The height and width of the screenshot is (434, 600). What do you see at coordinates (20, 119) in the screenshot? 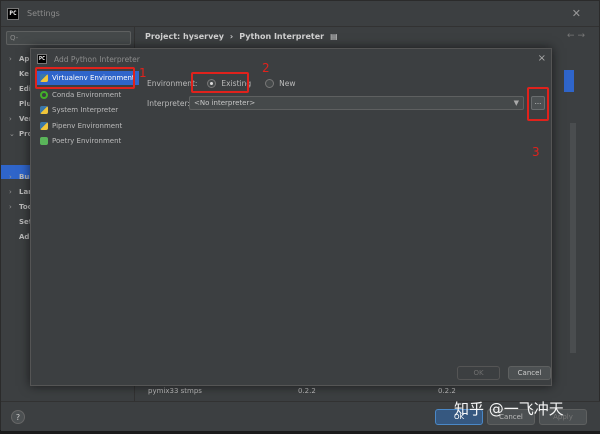
I see `tree-item-version-control: › Ver` at bounding box center [20, 119].